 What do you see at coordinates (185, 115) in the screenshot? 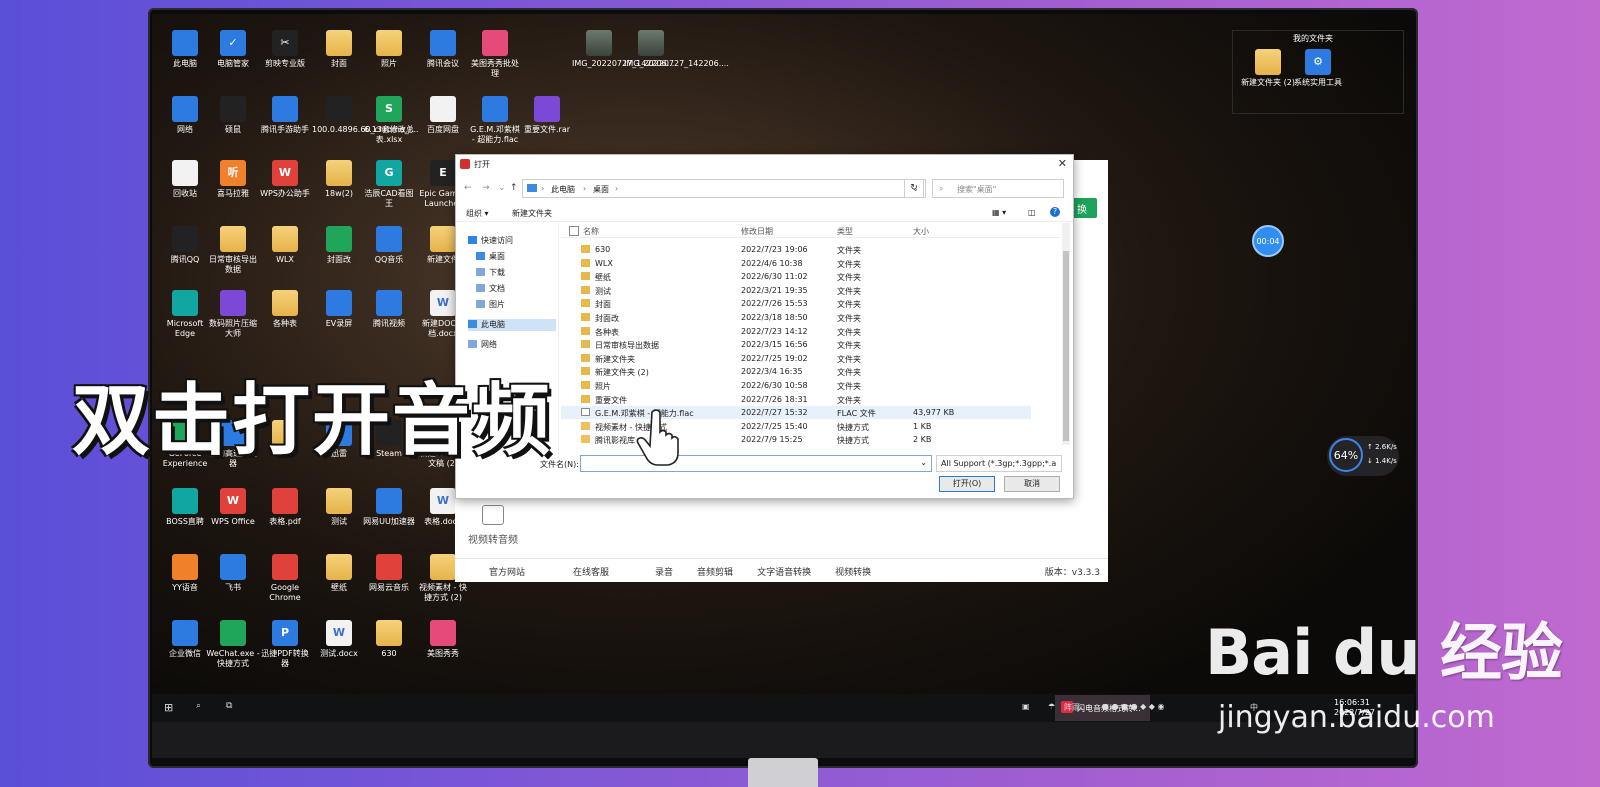
I see `desktop-icon: 网络` at bounding box center [185, 115].